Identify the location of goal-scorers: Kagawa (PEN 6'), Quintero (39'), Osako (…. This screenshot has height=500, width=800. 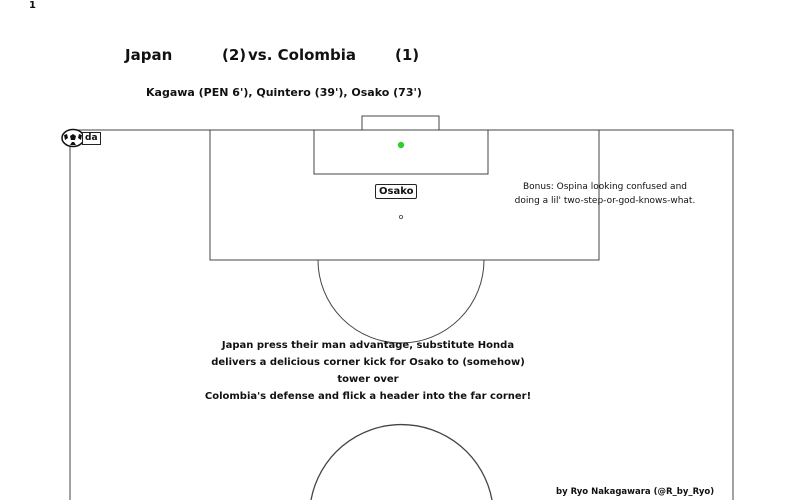
(284, 92).